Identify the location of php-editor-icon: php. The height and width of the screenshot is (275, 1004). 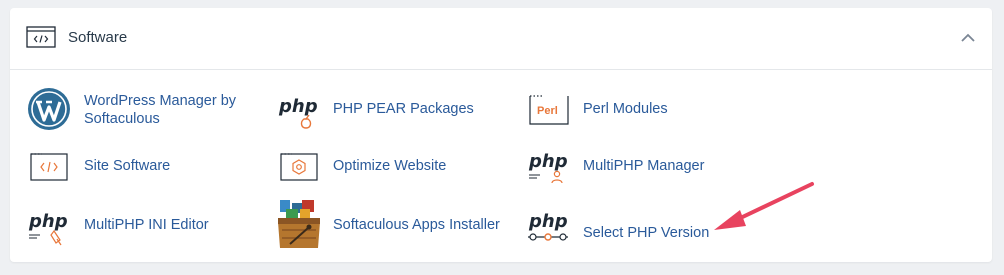
(48, 228).